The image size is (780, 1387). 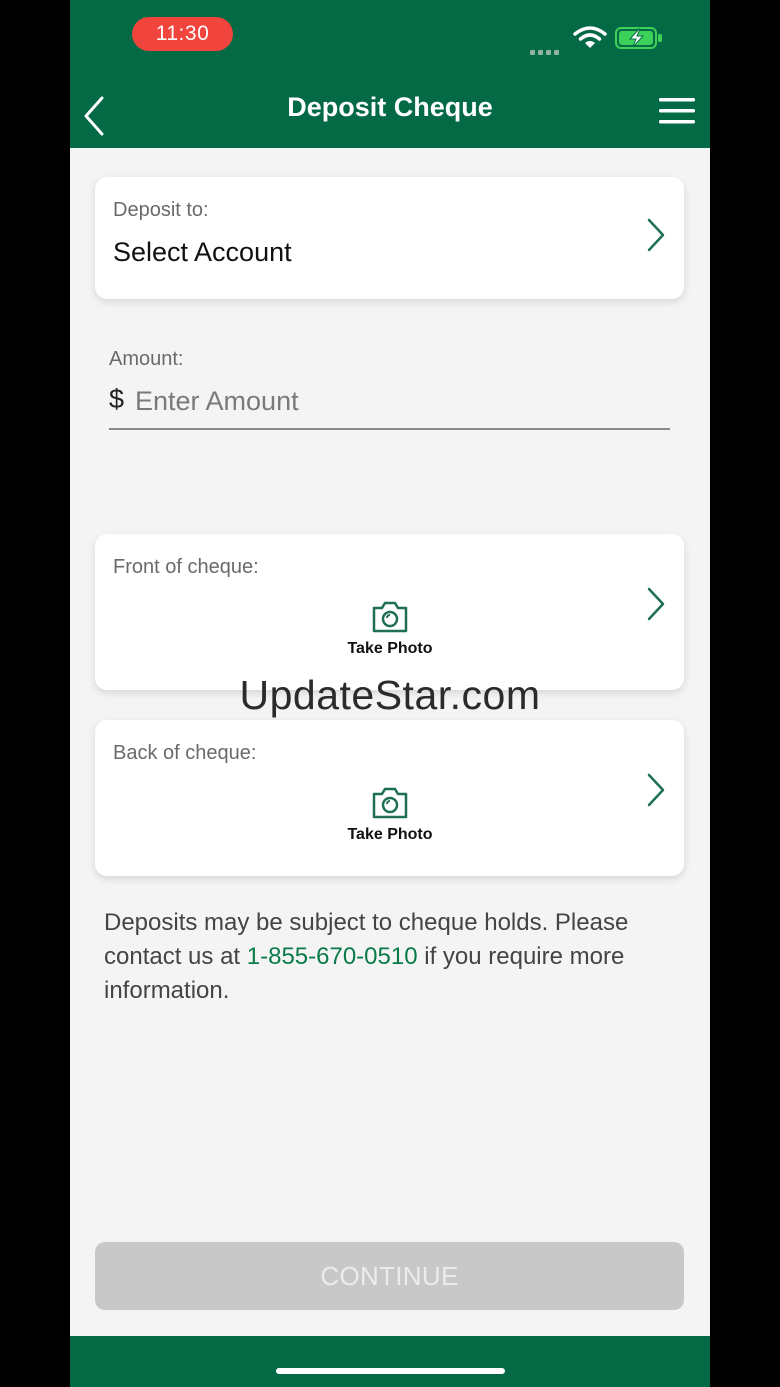 I want to click on signal-icon, so click(x=546, y=51).